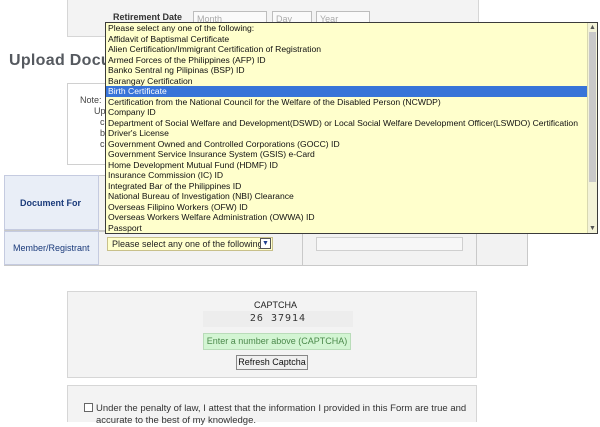 The height and width of the screenshot is (427, 600). I want to click on dropdown-option: Passport, so click(351, 228).